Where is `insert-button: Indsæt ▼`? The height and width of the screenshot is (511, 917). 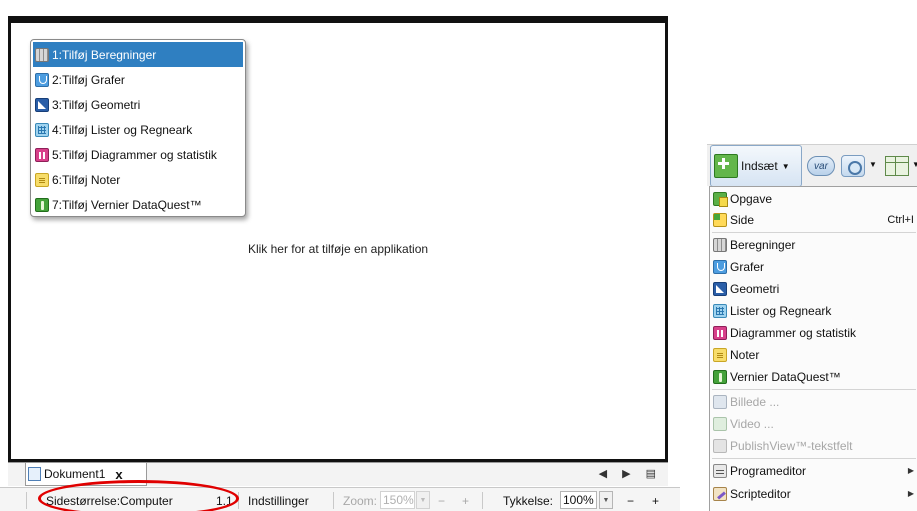
insert-button: Indsæt ▼ is located at coordinates (756, 166).